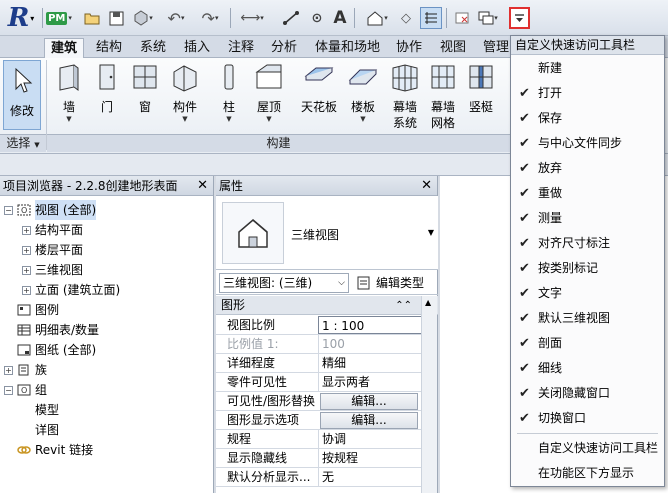 Image resolution: width=668 pixels, height=493 pixels. I want to click on tree-item: 详图, so click(40, 430).